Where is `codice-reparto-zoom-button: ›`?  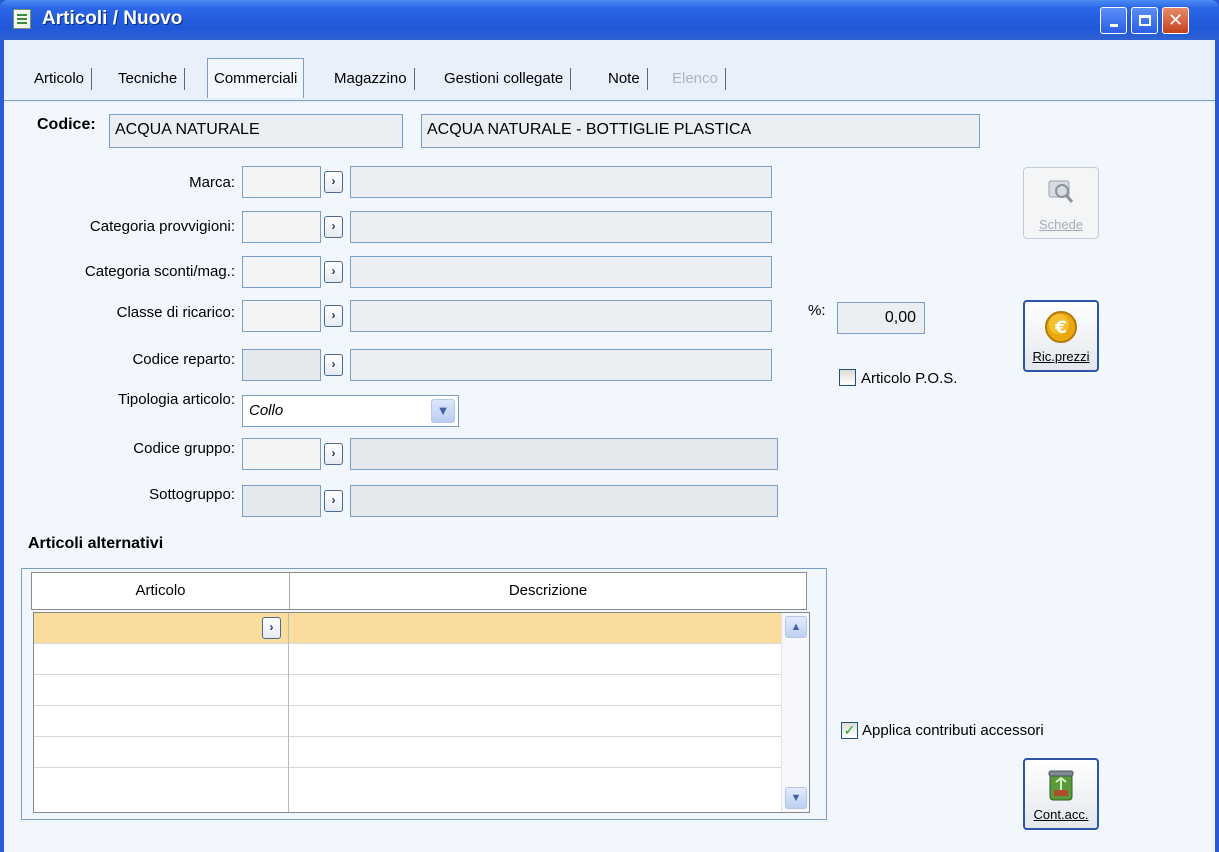
codice-reparto-zoom-button: › is located at coordinates (333, 365).